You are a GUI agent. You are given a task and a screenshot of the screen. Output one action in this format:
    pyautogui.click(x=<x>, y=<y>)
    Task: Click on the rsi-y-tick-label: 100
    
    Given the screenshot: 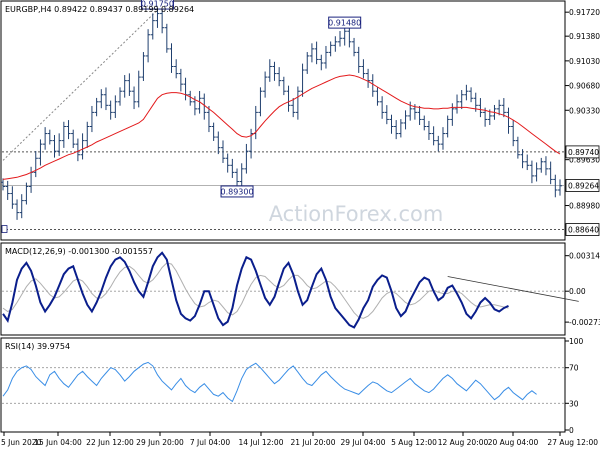 What is the action you would take?
    pyautogui.click(x=576, y=341)
    